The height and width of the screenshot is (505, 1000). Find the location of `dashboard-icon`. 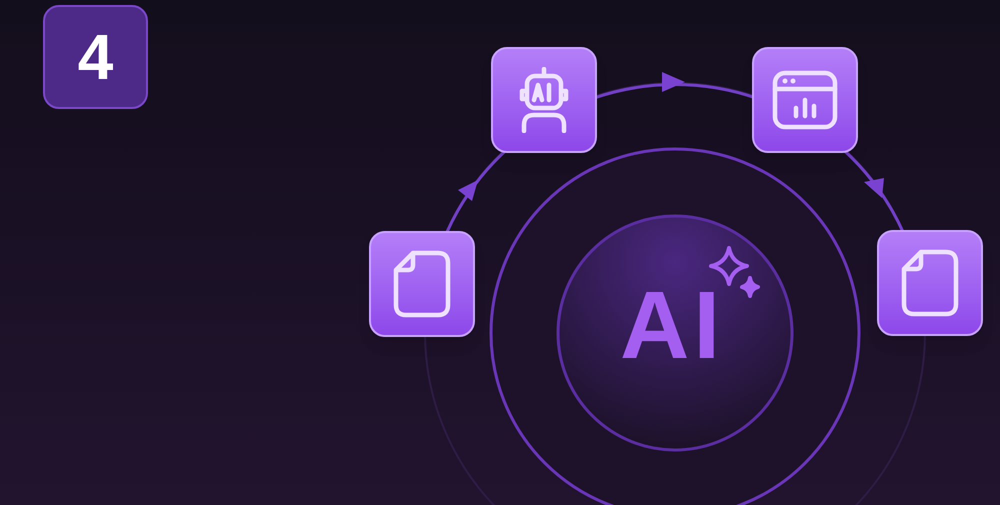

dashboard-icon is located at coordinates (805, 100).